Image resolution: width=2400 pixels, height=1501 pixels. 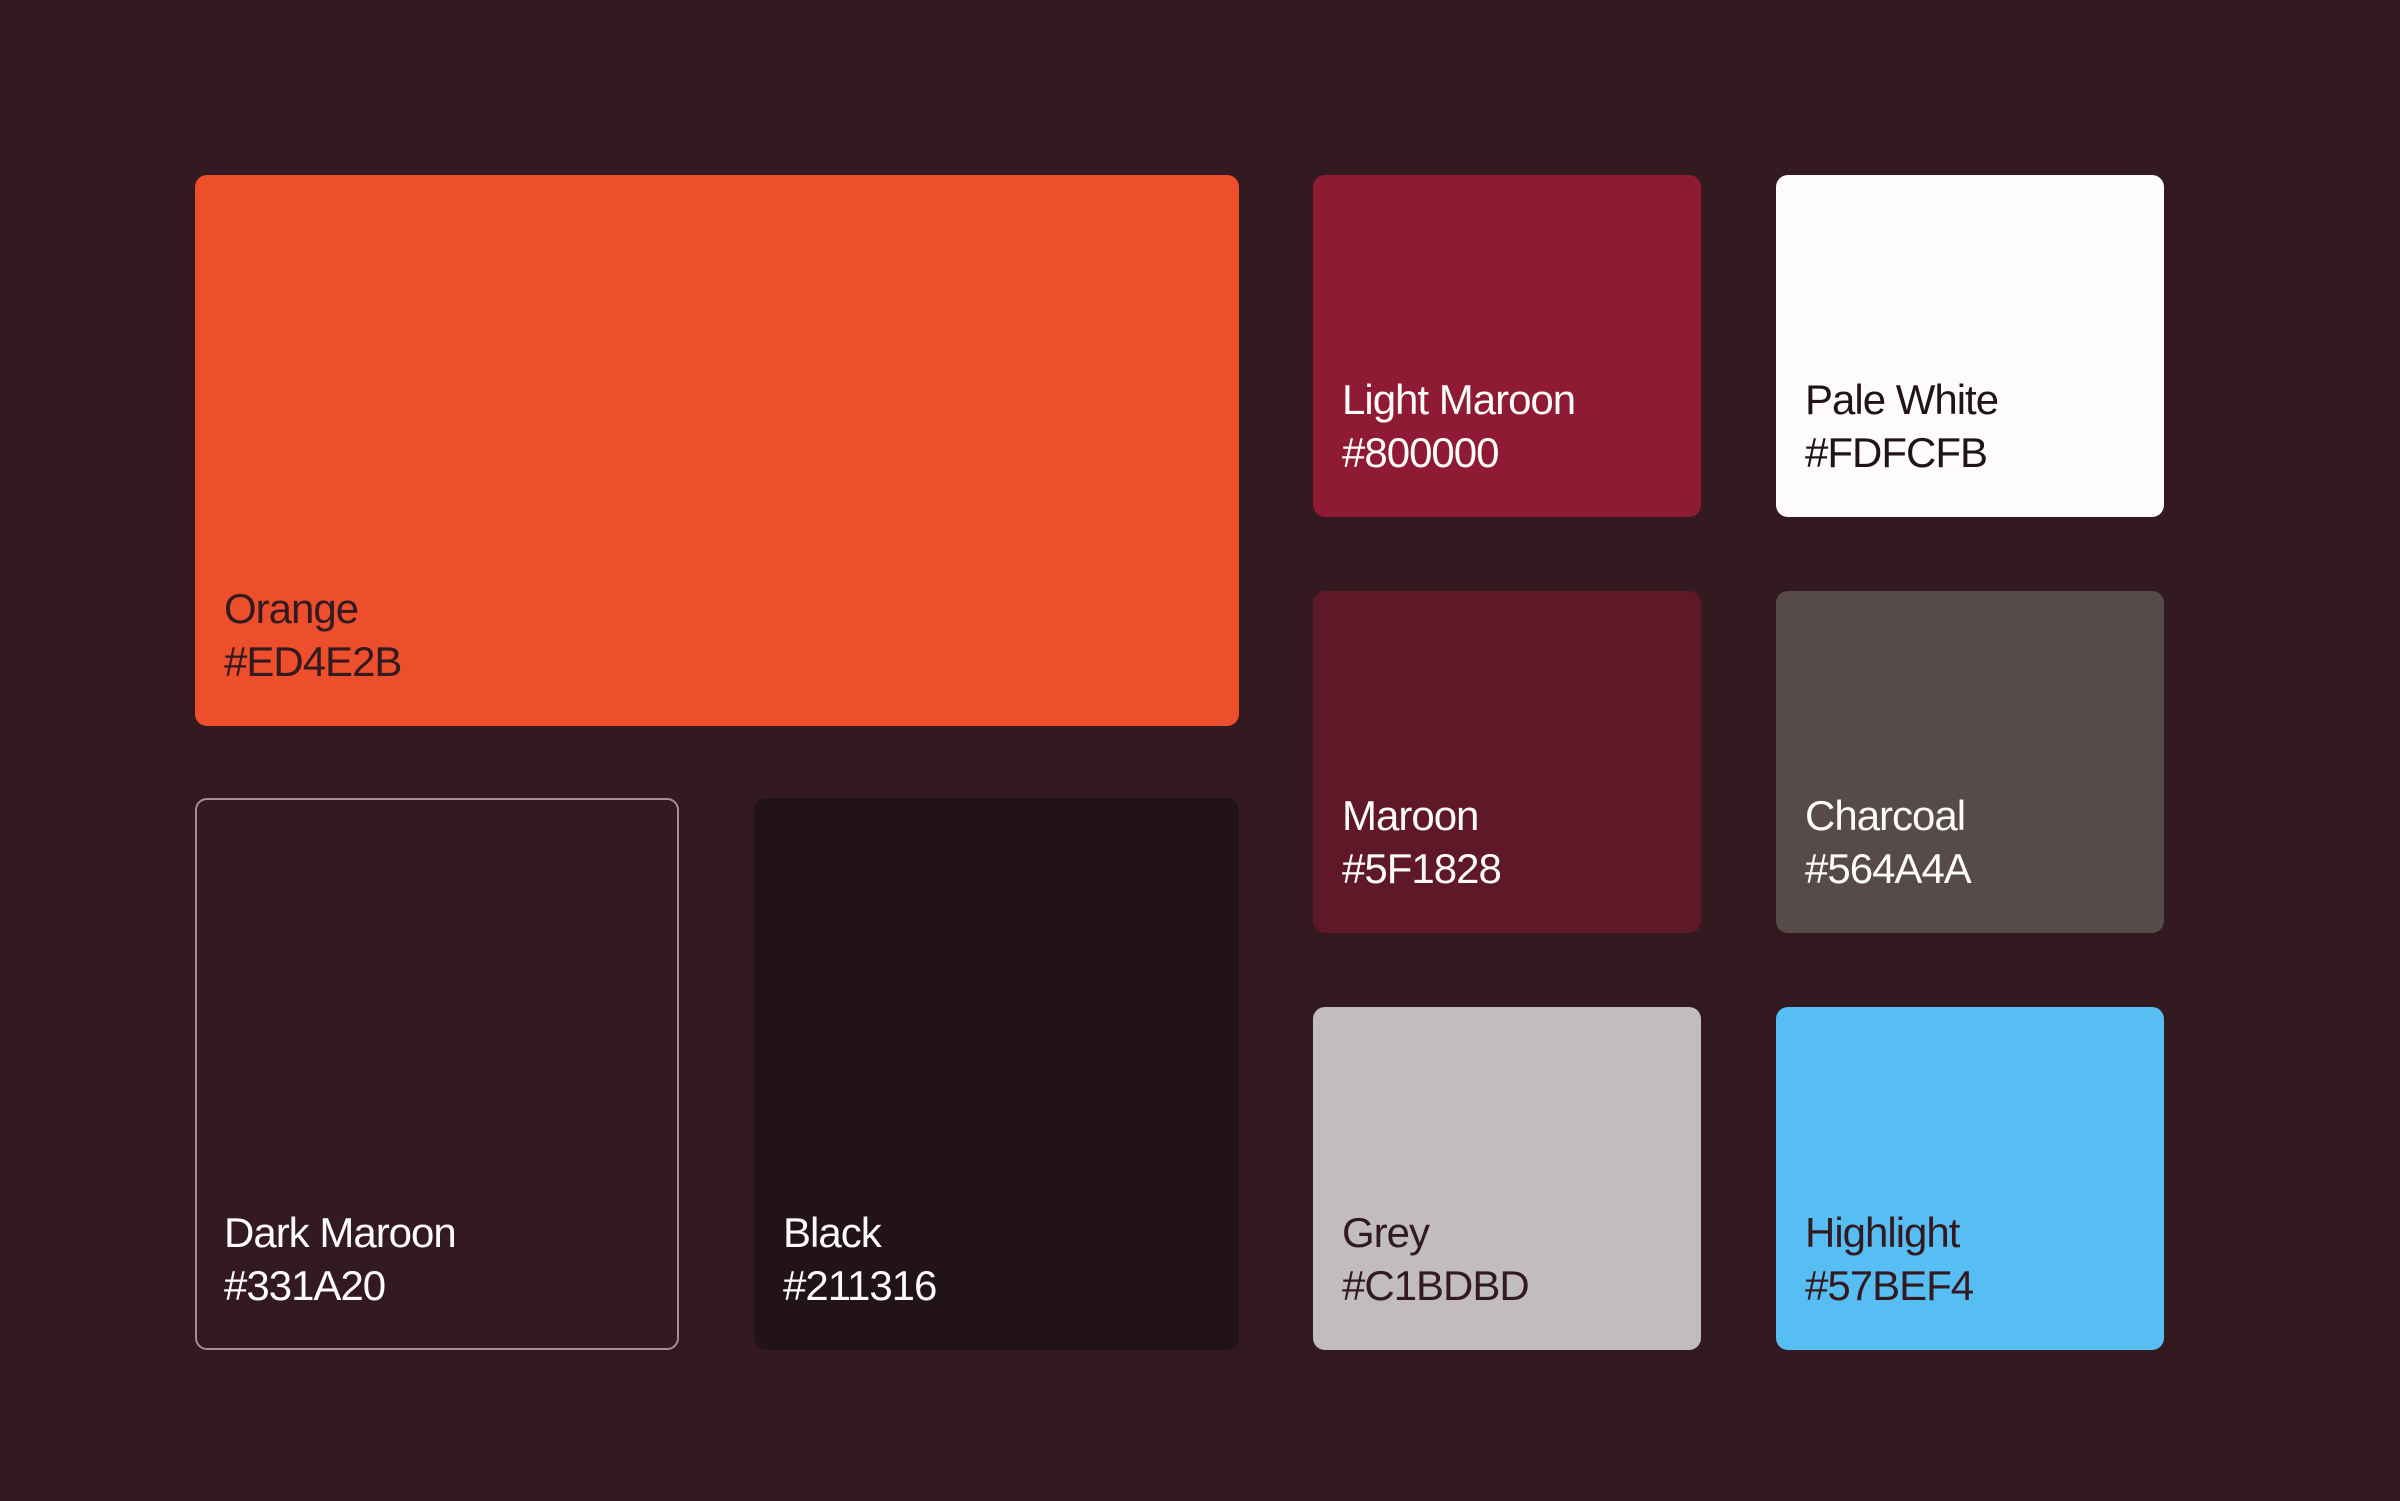 What do you see at coordinates (1885, 815) in the screenshot?
I see `color-name: Charcoal` at bounding box center [1885, 815].